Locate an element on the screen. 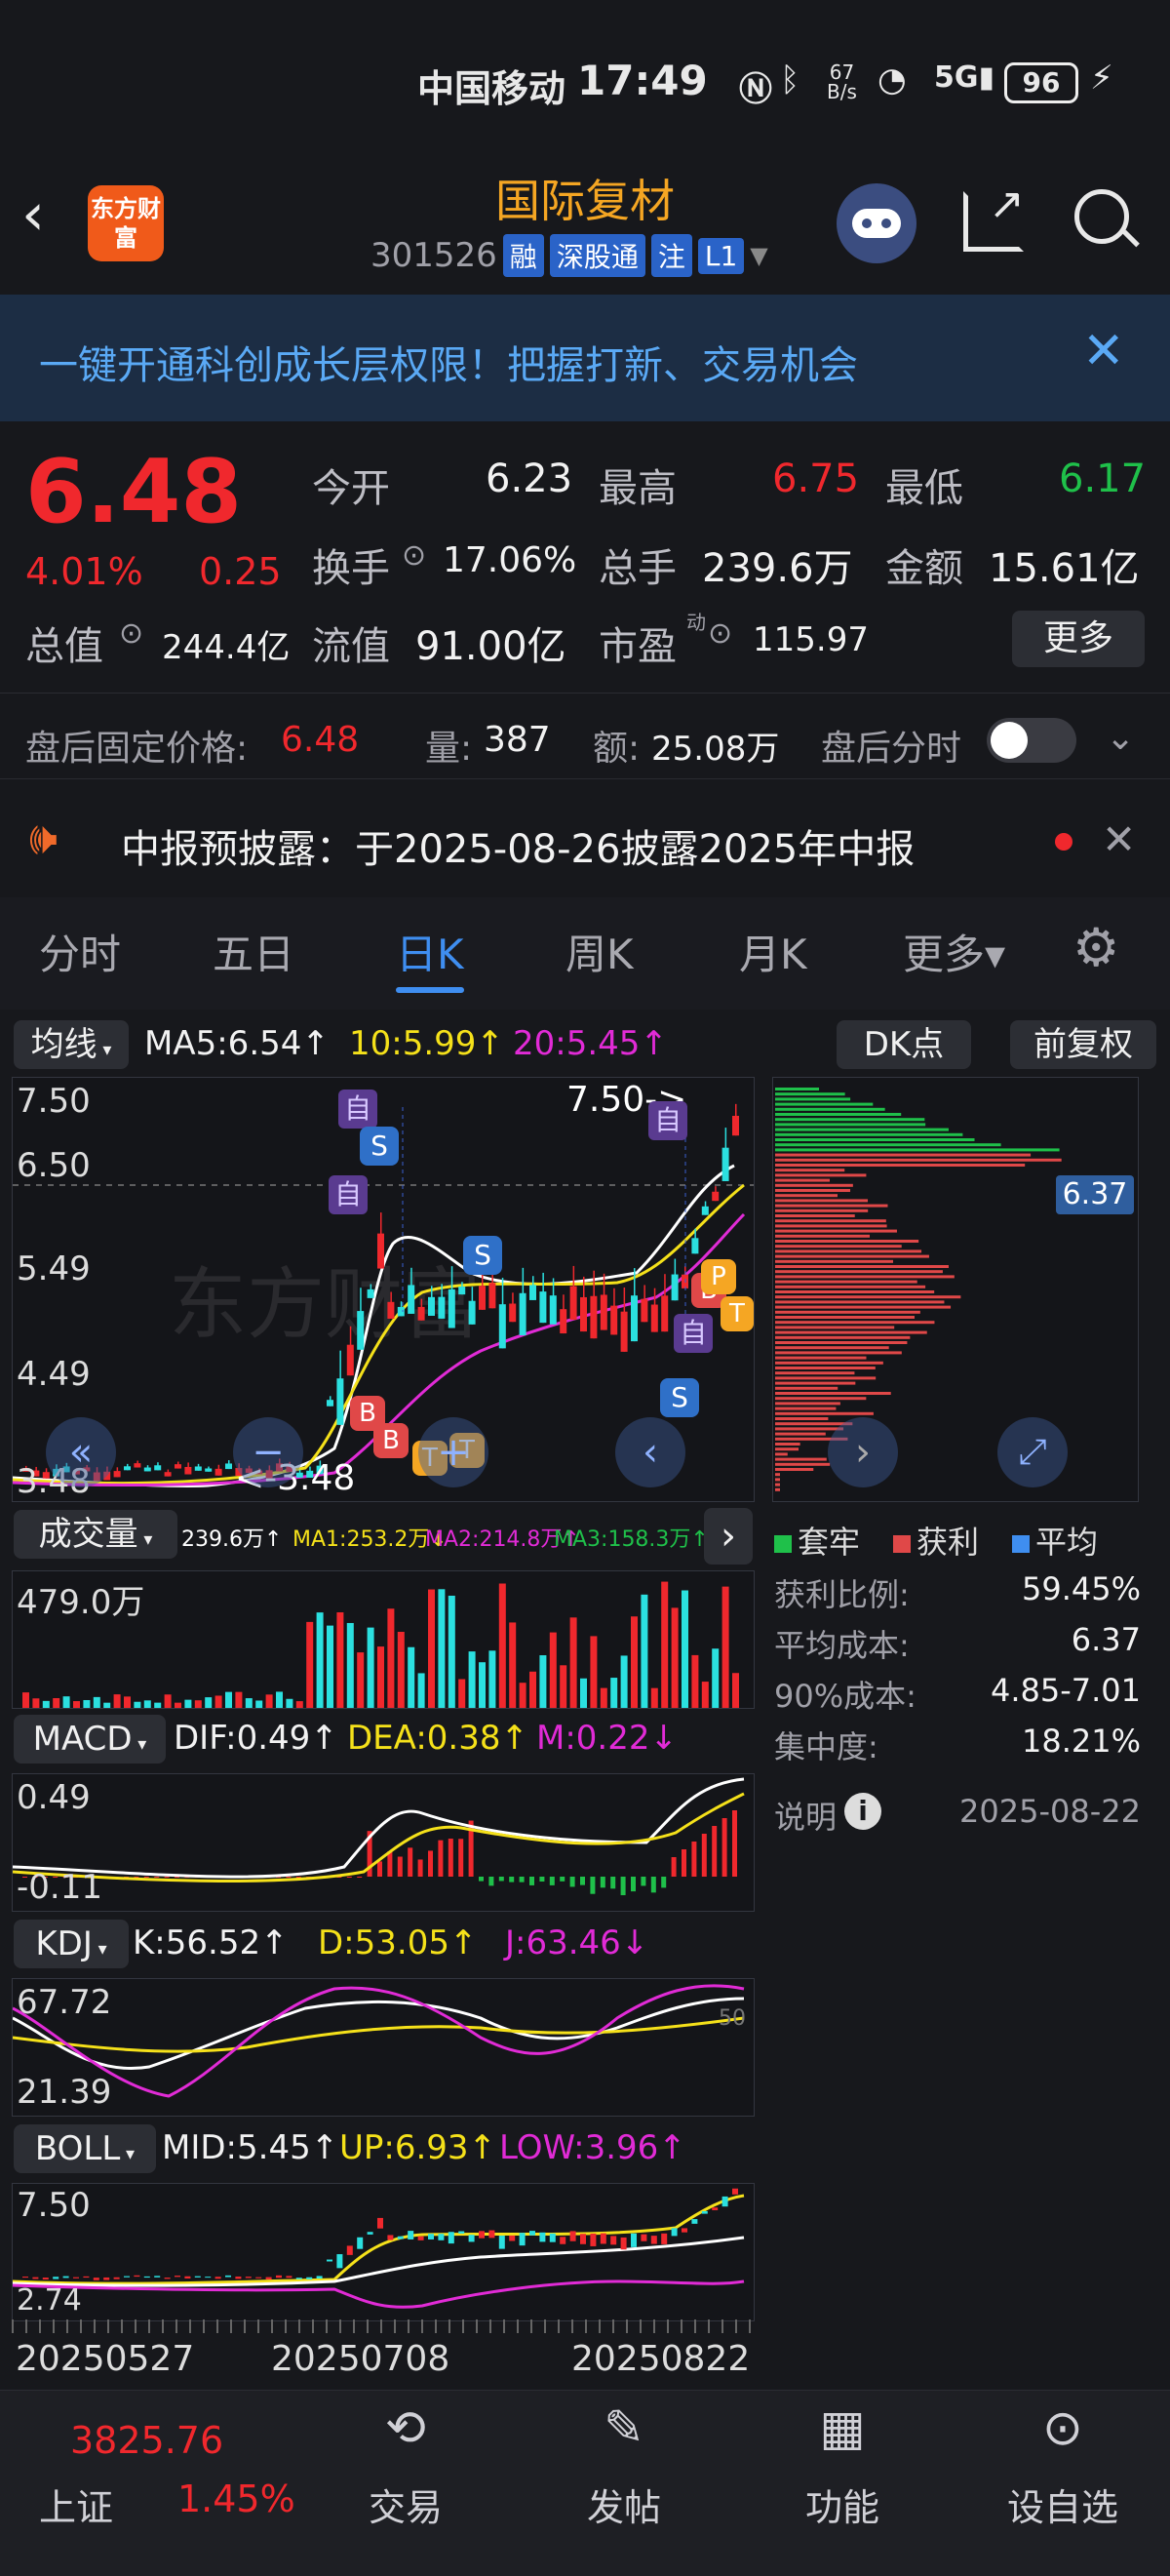  chevron-down-icon: ⌄ is located at coordinates (1120, 738).